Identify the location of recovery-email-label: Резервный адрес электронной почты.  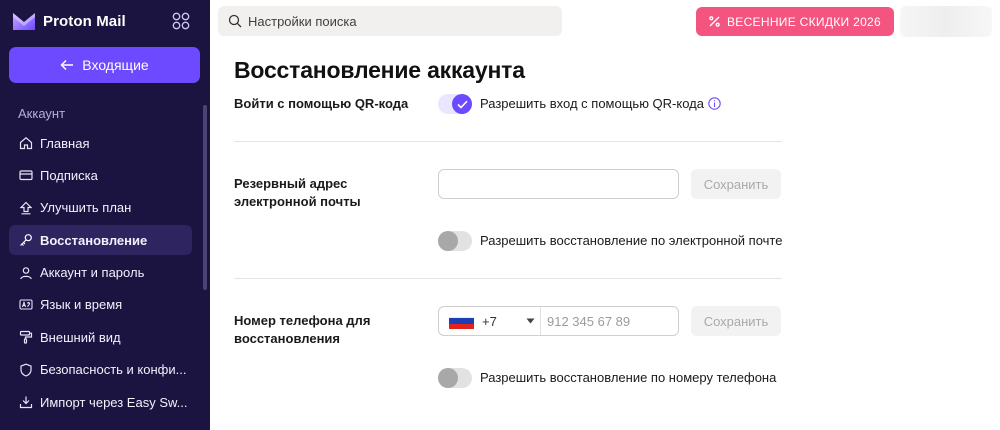
(297, 192).